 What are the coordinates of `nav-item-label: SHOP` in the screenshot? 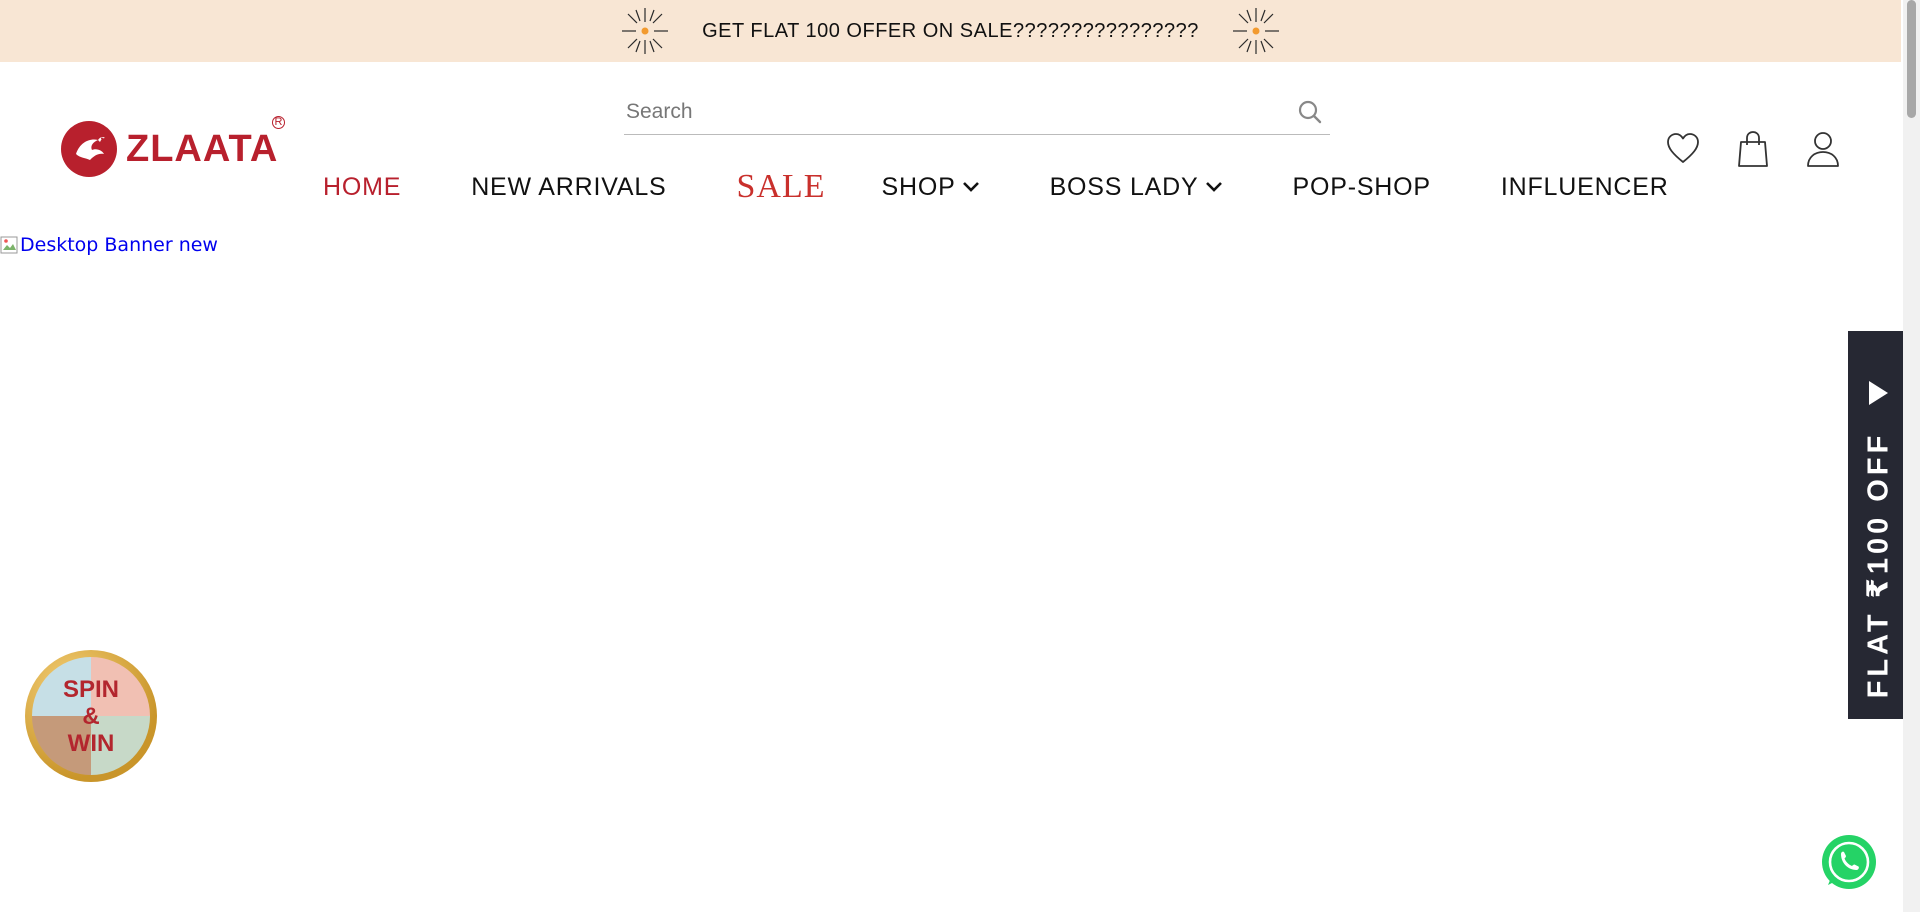 It's located at (918, 186).